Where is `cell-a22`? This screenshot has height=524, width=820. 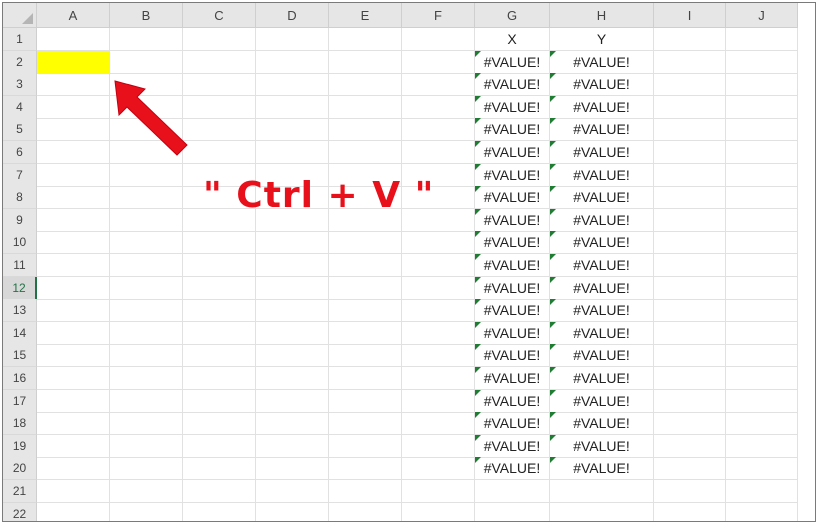
cell-a22 is located at coordinates (73, 511).